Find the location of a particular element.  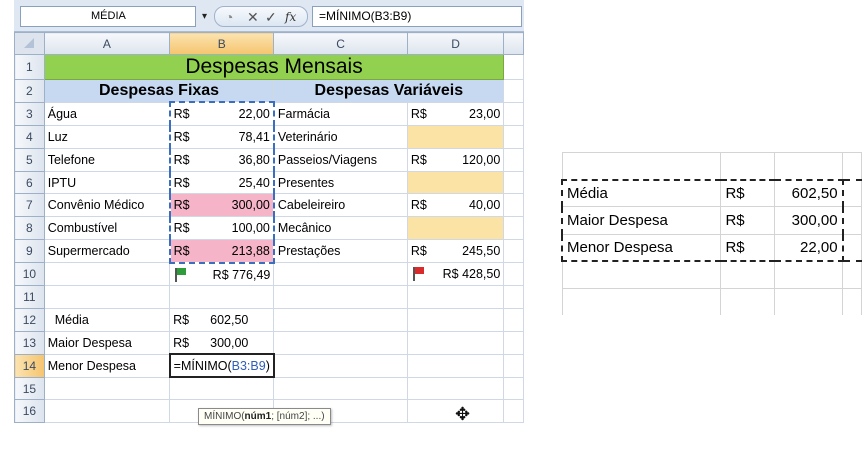

fixed-expense-value: R$ 78,41 is located at coordinates (221, 136).